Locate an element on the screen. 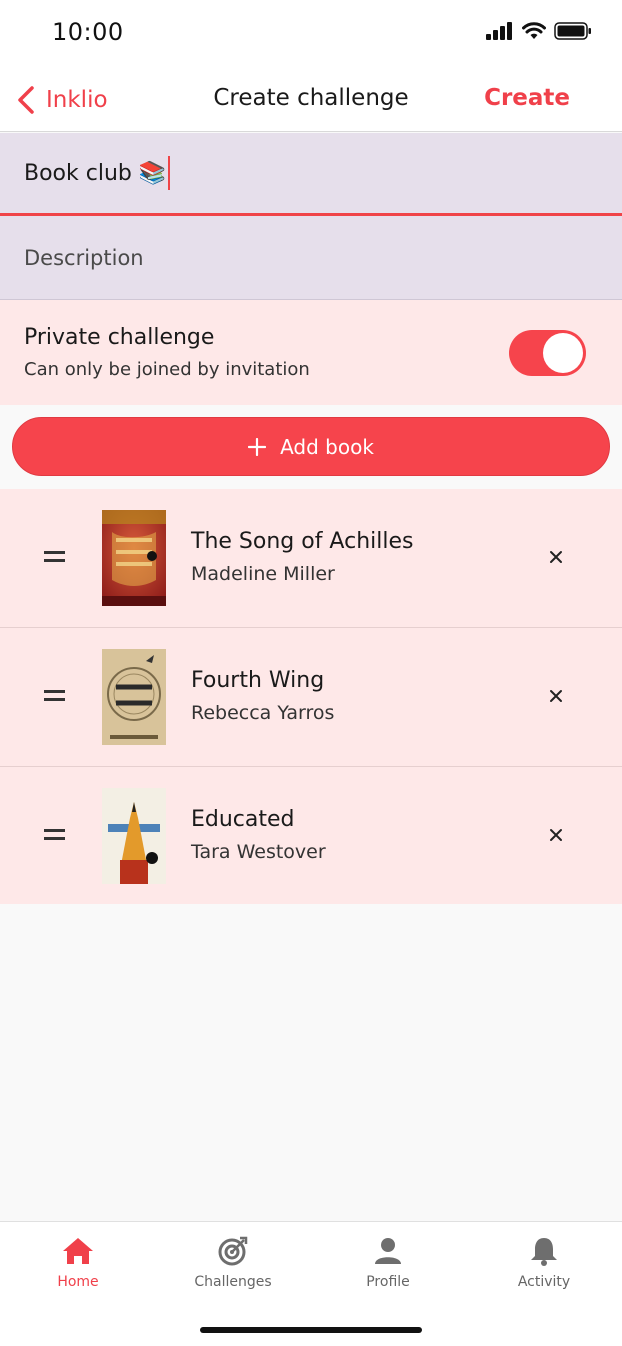  book-title: Educated is located at coordinates (243, 819).